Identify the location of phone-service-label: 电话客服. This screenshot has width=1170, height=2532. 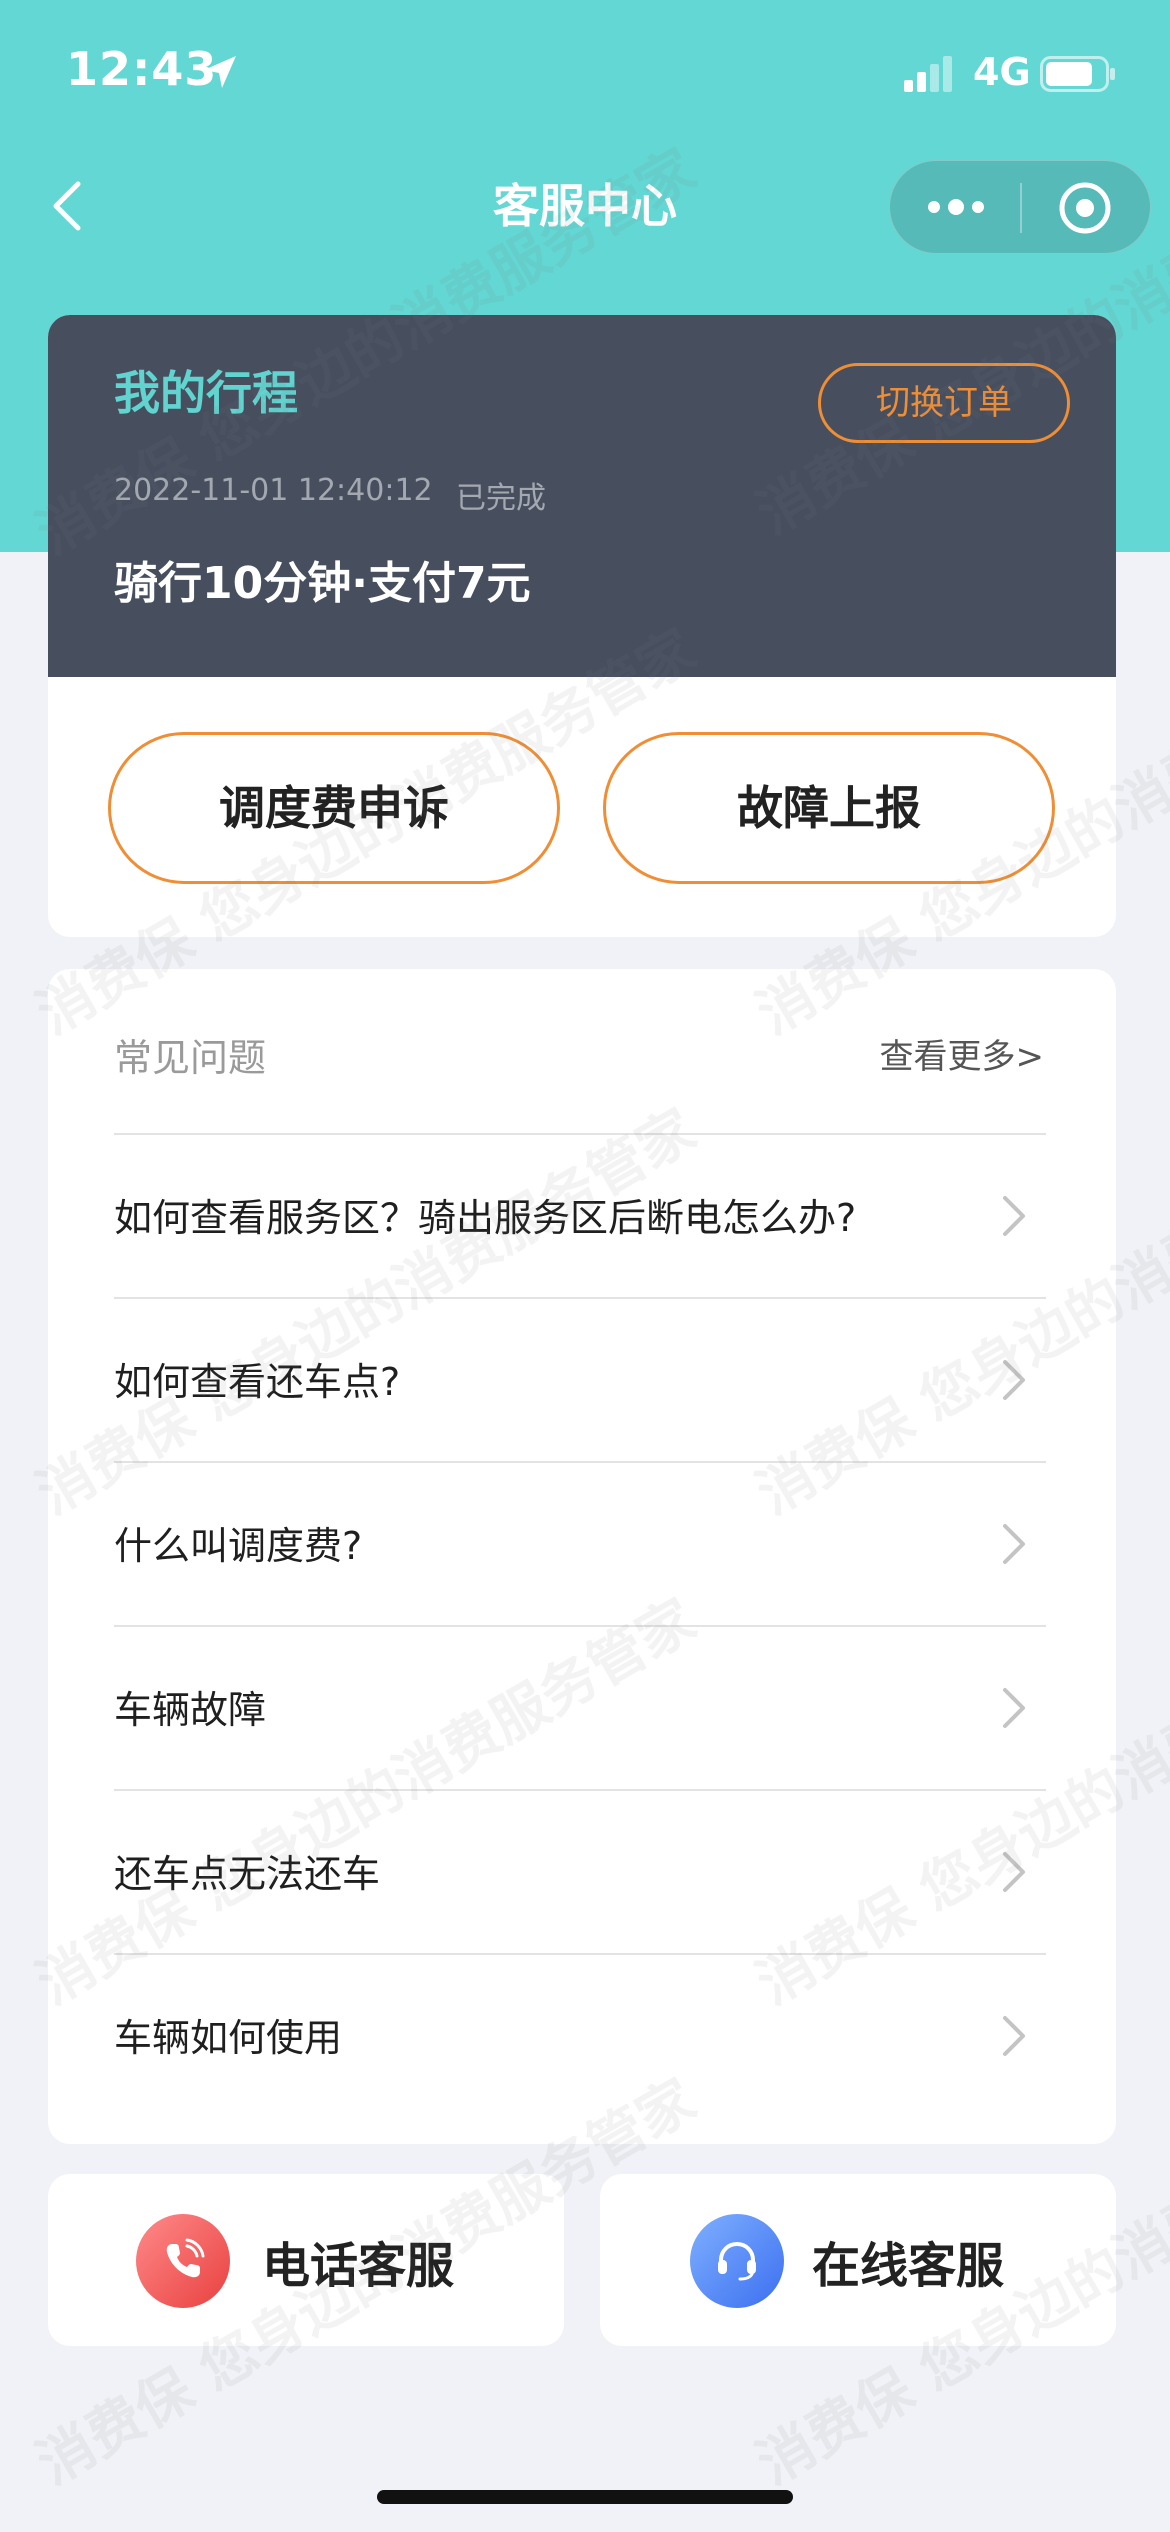
(358, 2266).